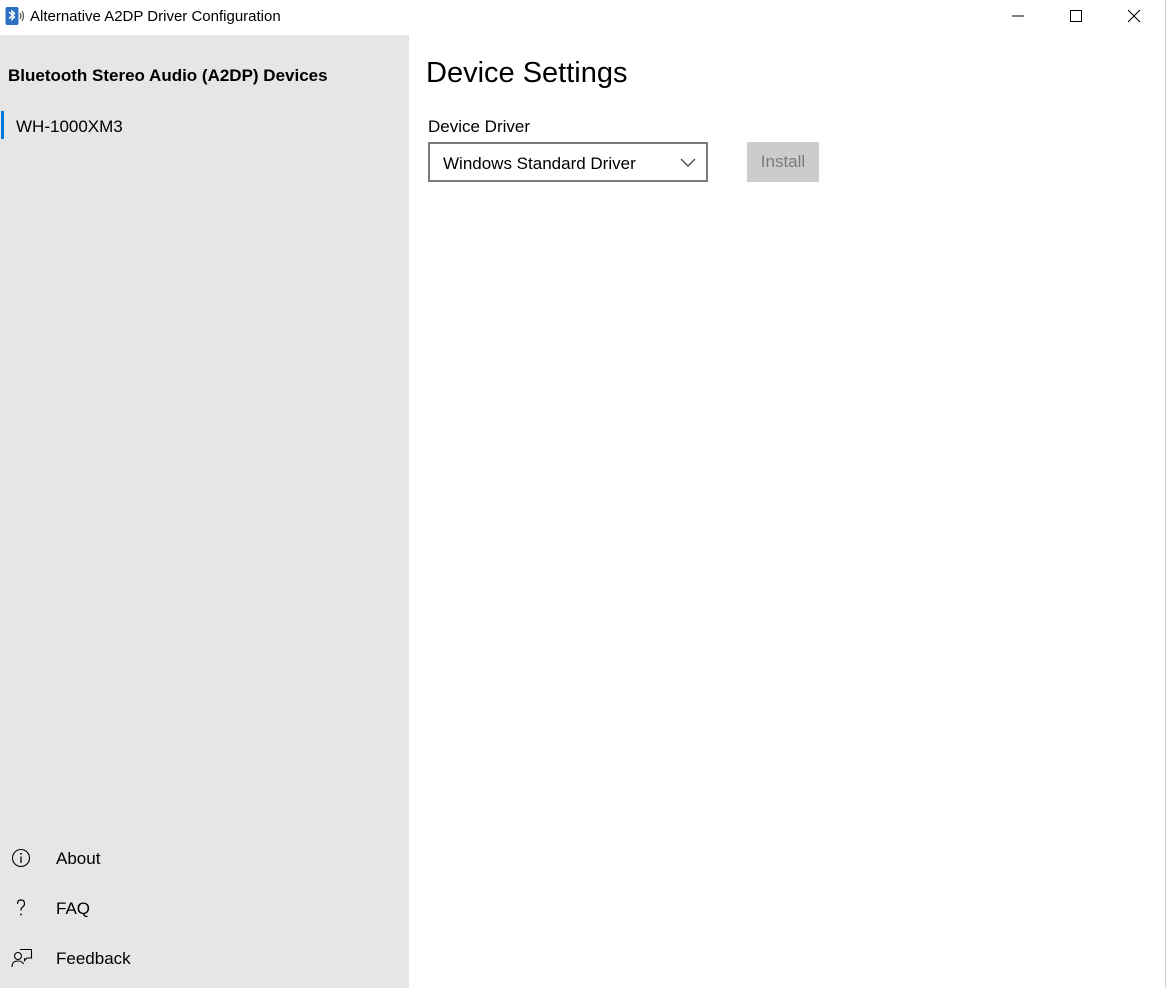 The image size is (1166, 988). I want to click on device-driver-selected-value: Windows Standard Driver, so click(539, 163).